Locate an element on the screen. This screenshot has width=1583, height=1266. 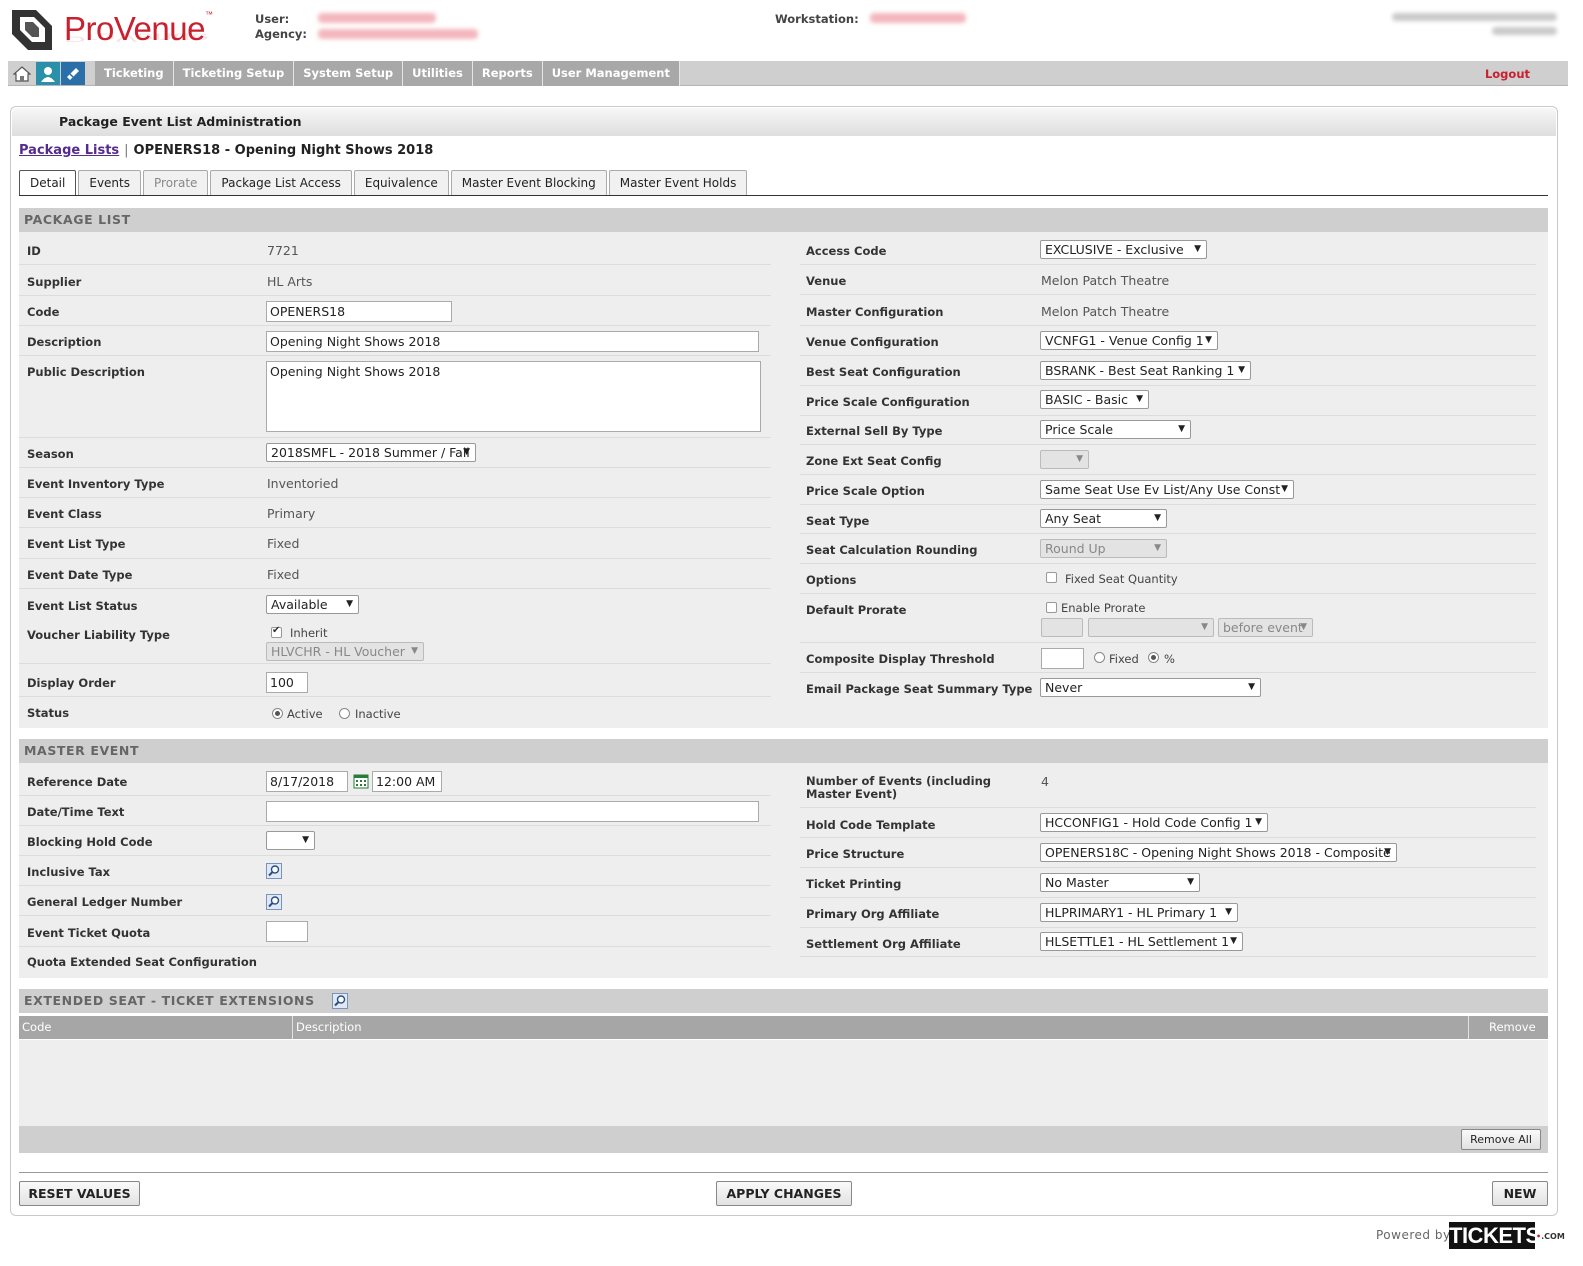
inclusive-tax-search-icon is located at coordinates (274, 871).